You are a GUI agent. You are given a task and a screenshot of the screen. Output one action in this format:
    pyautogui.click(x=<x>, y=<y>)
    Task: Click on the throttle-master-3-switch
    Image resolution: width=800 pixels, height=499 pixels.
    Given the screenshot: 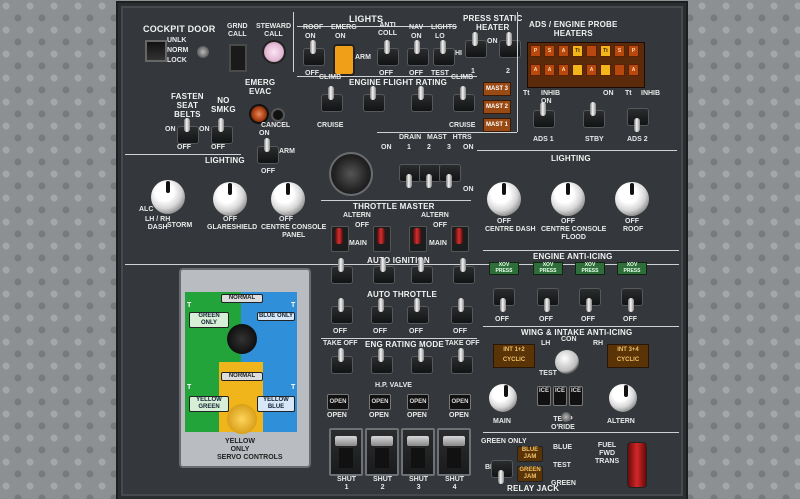 What is the action you would take?
    pyautogui.click(x=418, y=236)
    